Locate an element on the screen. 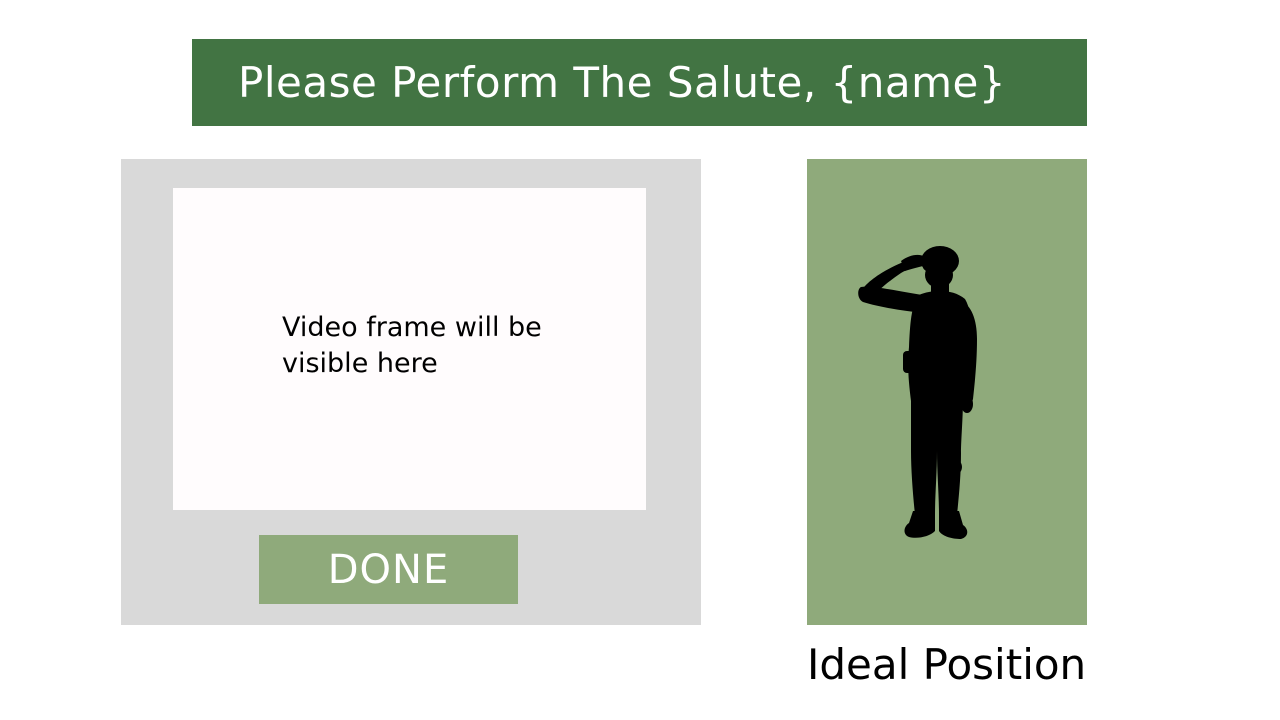 The height and width of the screenshot is (720, 1280). ideal-position-caption: Ideal Position is located at coordinates (947, 664).